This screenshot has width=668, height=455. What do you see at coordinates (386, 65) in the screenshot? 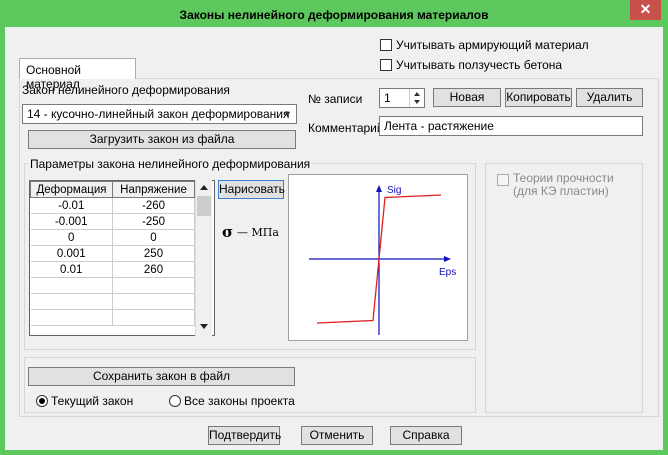
I see `creep-checkbox` at bounding box center [386, 65].